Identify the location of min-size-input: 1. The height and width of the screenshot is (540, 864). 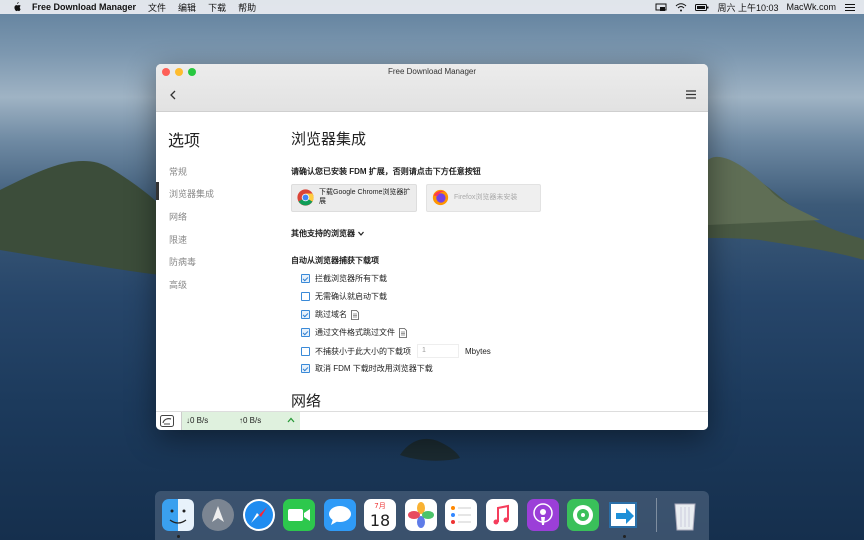
(438, 351).